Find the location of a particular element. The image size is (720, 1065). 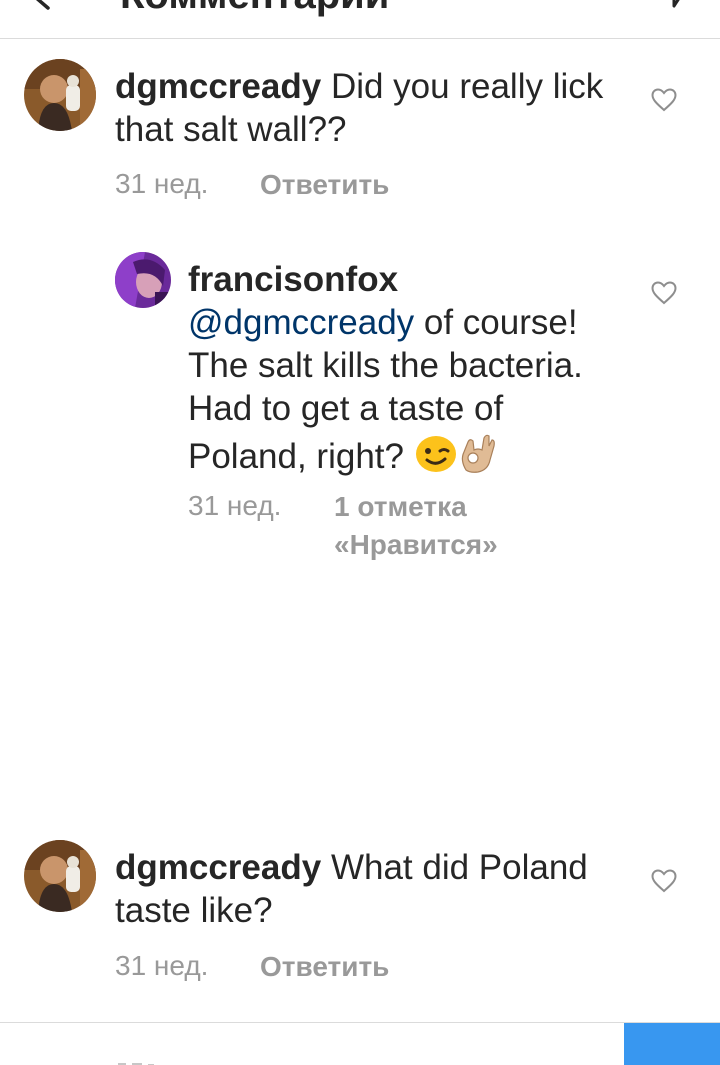

comment-input-bar is located at coordinates (360, 1043).